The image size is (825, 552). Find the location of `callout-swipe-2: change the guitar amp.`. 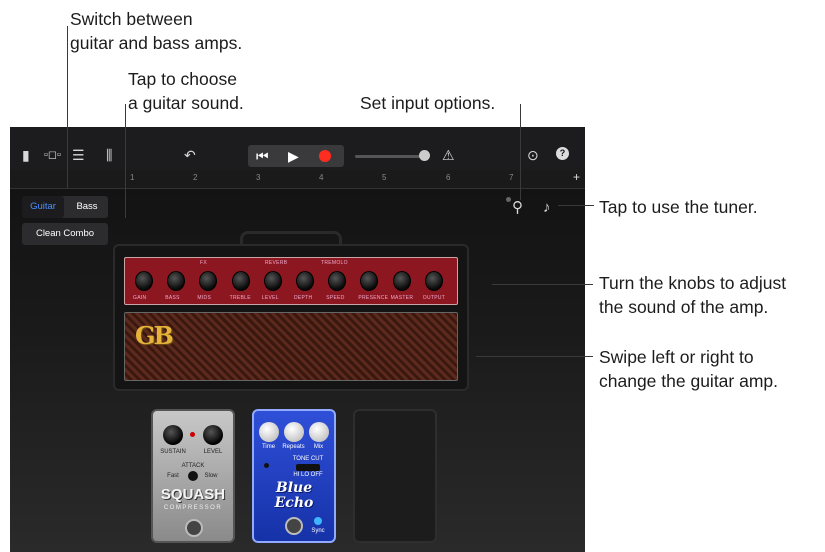

callout-swipe-2: change the guitar amp. is located at coordinates (689, 381).